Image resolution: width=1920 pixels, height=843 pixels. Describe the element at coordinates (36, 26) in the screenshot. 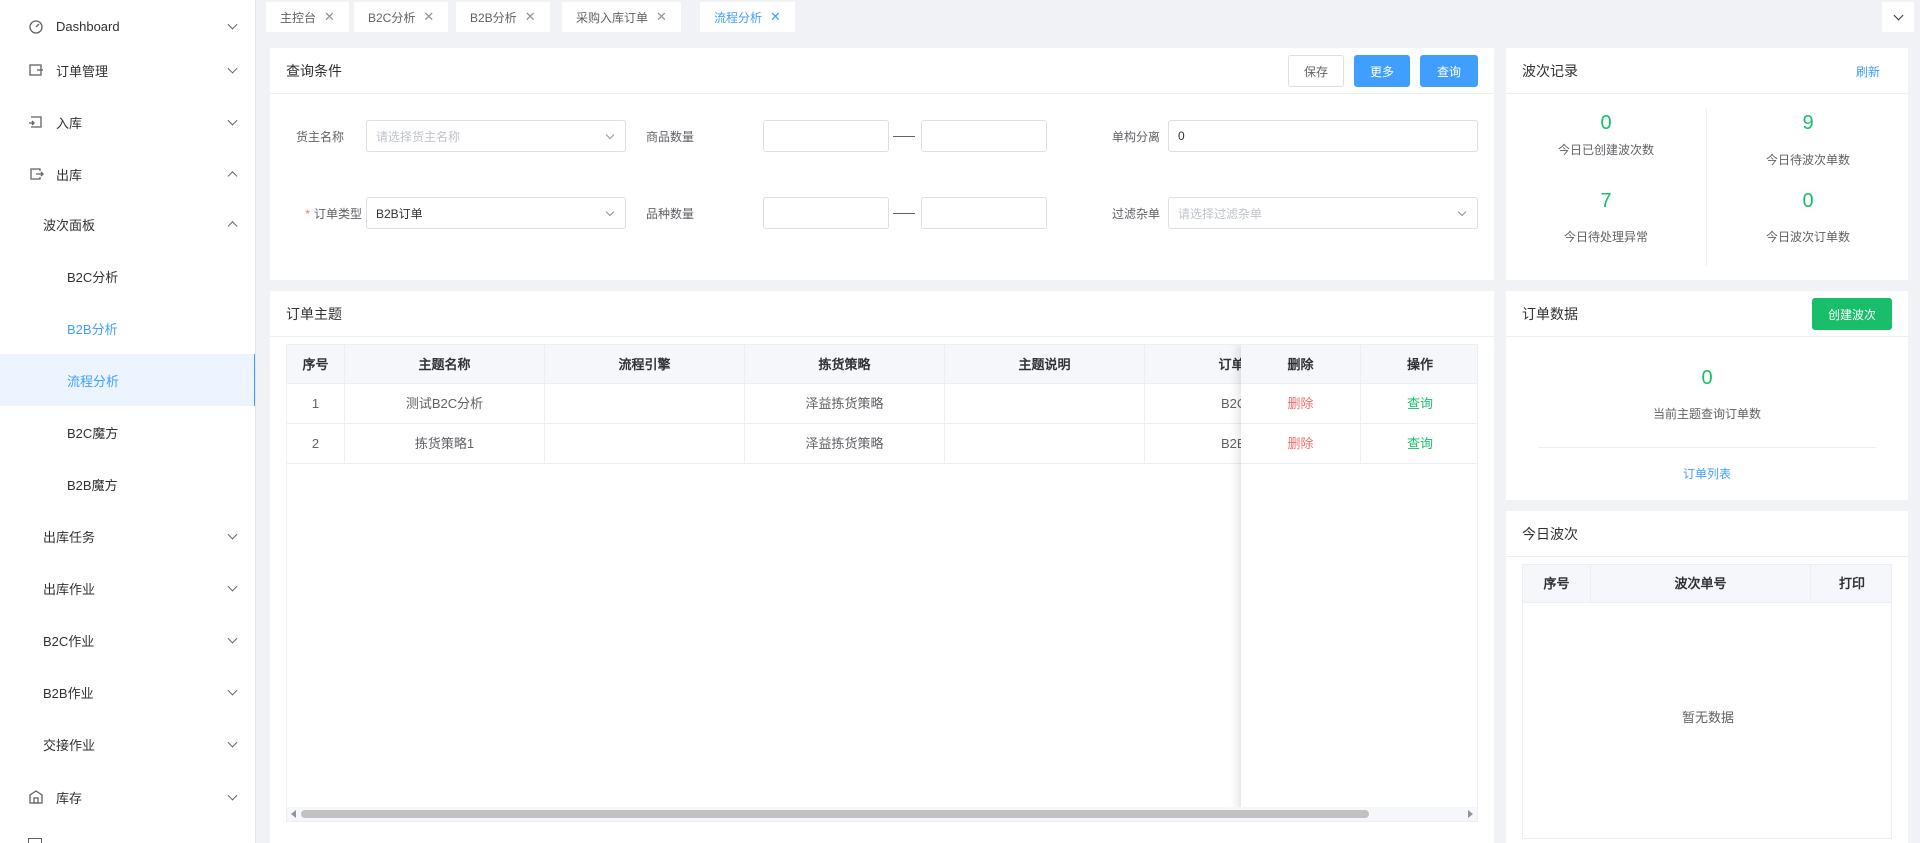

I see `dashboard-icon` at that location.